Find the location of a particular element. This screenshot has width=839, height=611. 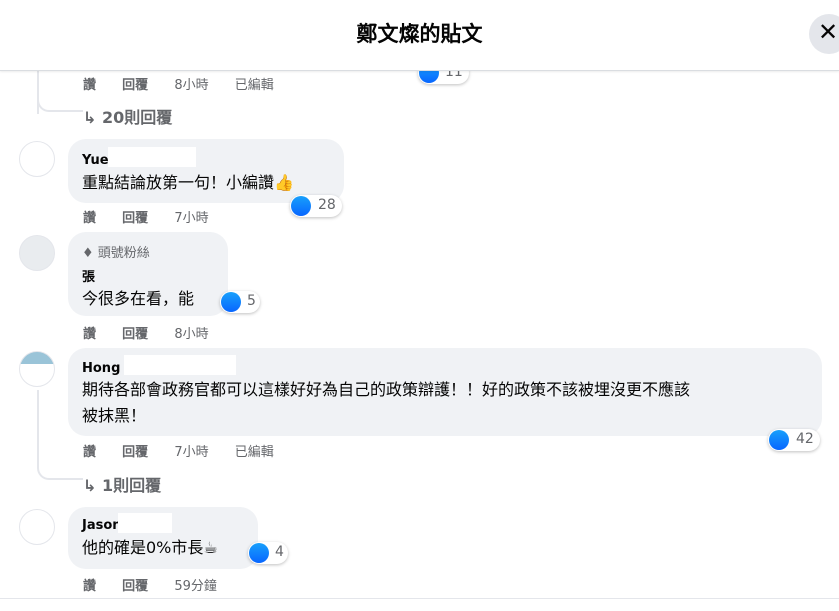

reaction-count: 42 is located at coordinates (794, 440).